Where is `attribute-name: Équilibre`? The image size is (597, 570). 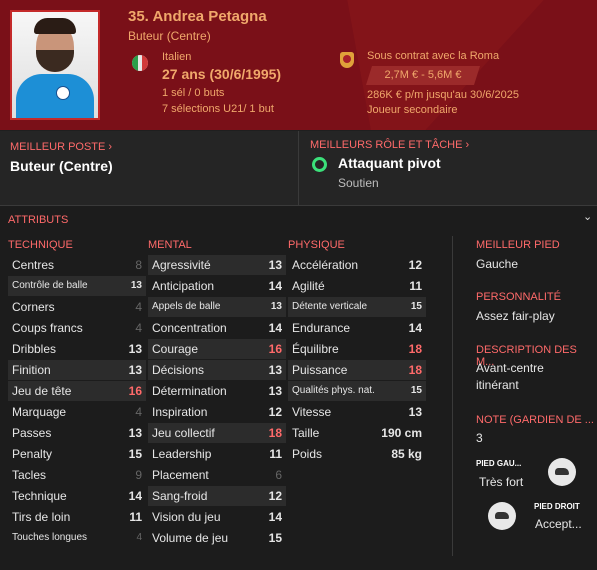
attribute-name: Équilibre is located at coordinates (315, 349).